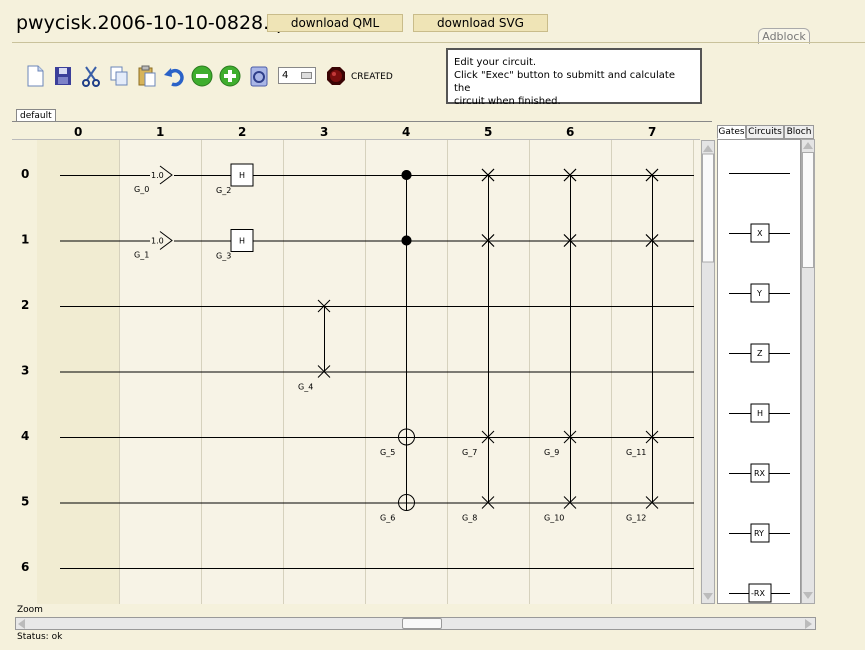  What do you see at coordinates (759, 371) in the screenshot?
I see `palette-list: X Y Z H RX RY -RX` at bounding box center [759, 371].